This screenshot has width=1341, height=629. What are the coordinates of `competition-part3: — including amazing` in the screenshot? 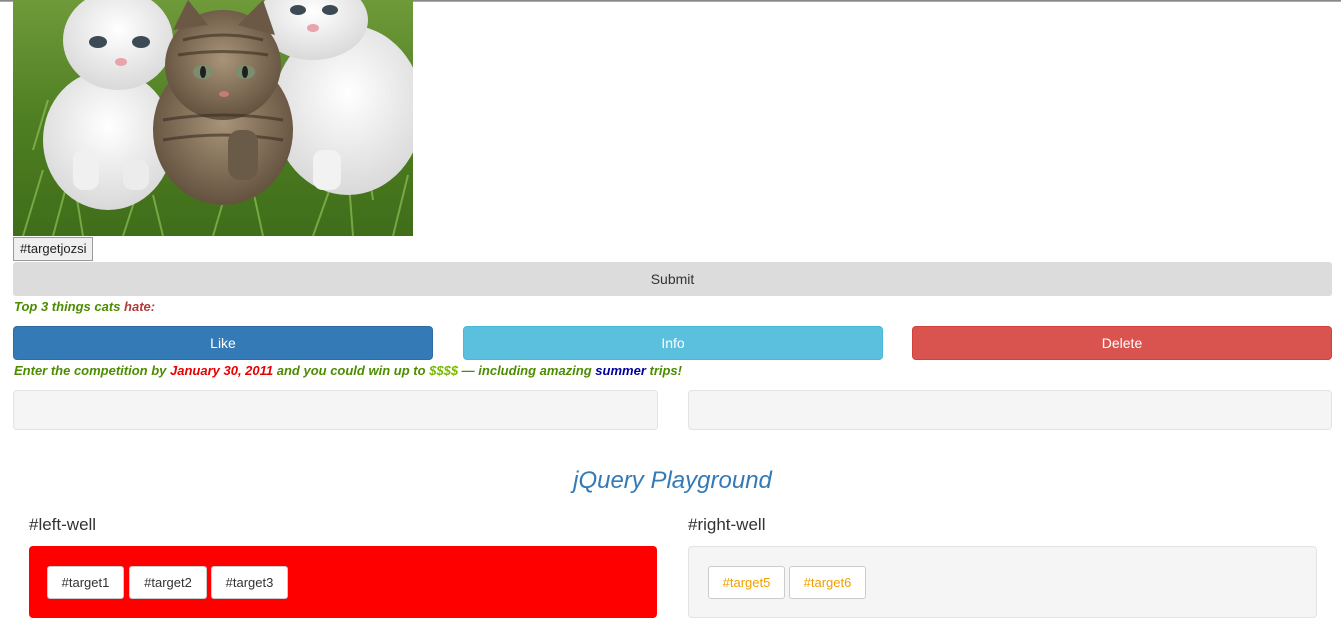 It's located at (527, 370).